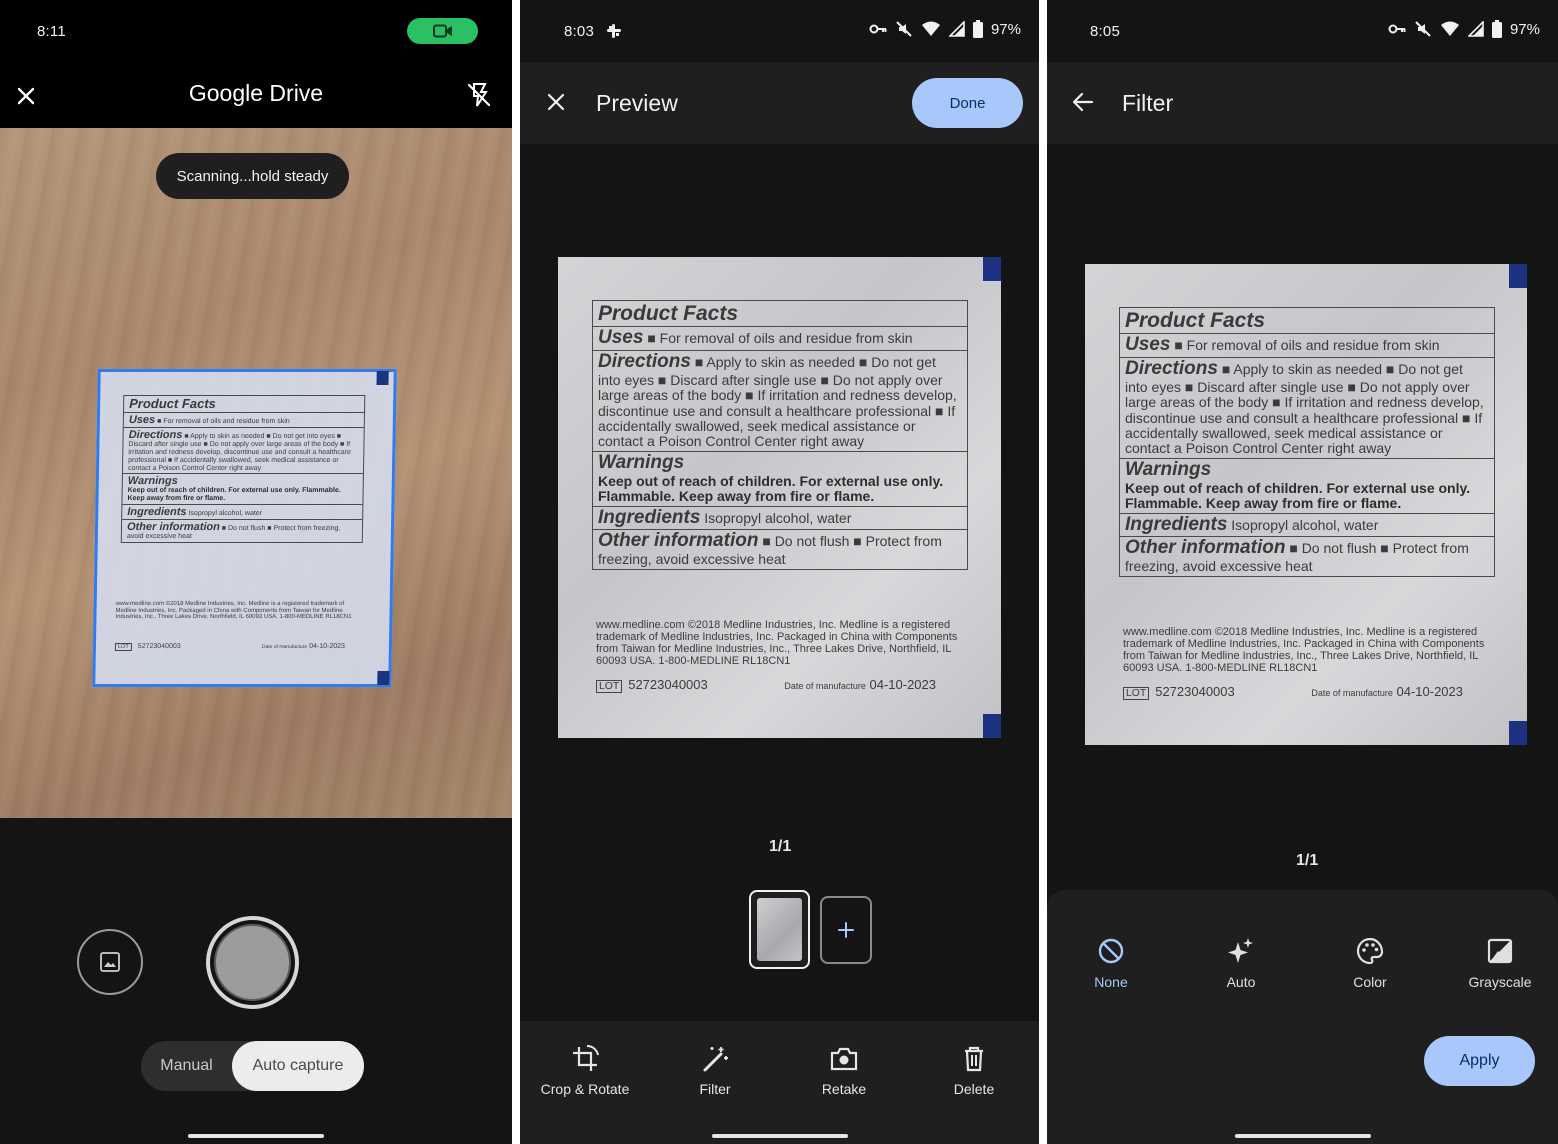 The height and width of the screenshot is (1144, 1558). Describe the element at coordinates (844, 1059) in the screenshot. I see `camera-icon` at that location.